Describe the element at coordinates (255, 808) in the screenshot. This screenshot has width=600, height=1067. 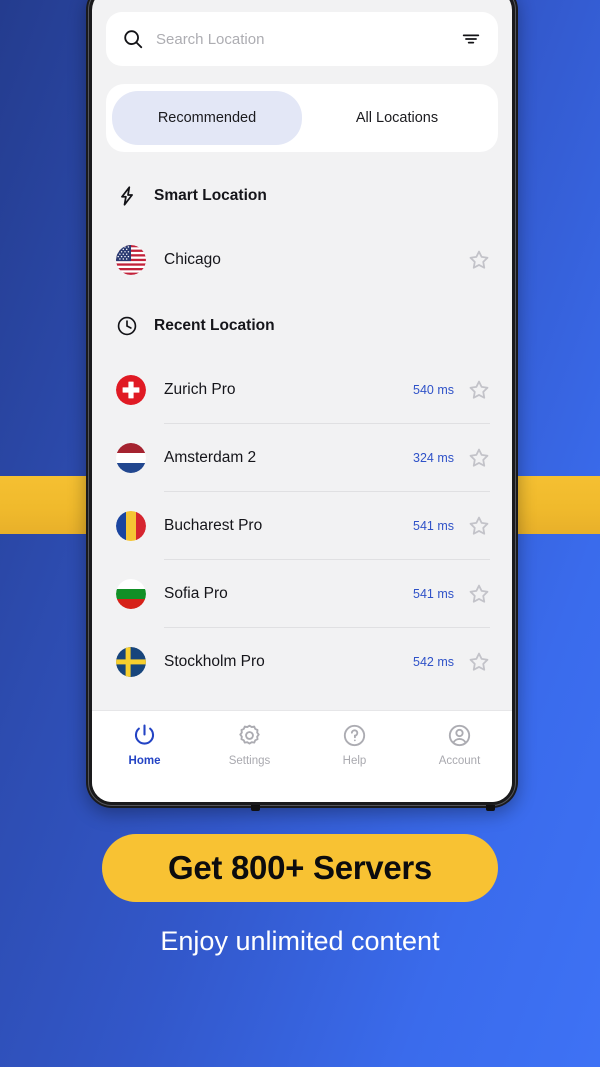
I see `phone-bottom-notch-left` at that location.